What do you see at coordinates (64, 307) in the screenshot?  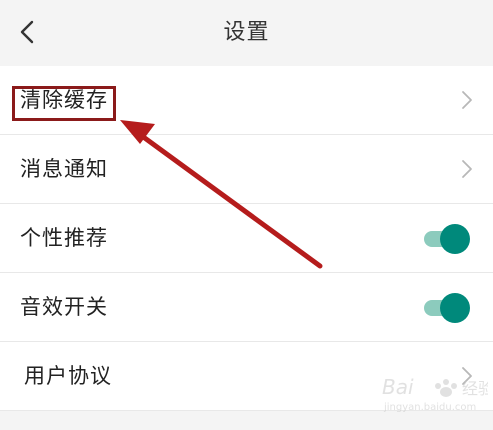 I see `settings-row-label: 音效开关` at bounding box center [64, 307].